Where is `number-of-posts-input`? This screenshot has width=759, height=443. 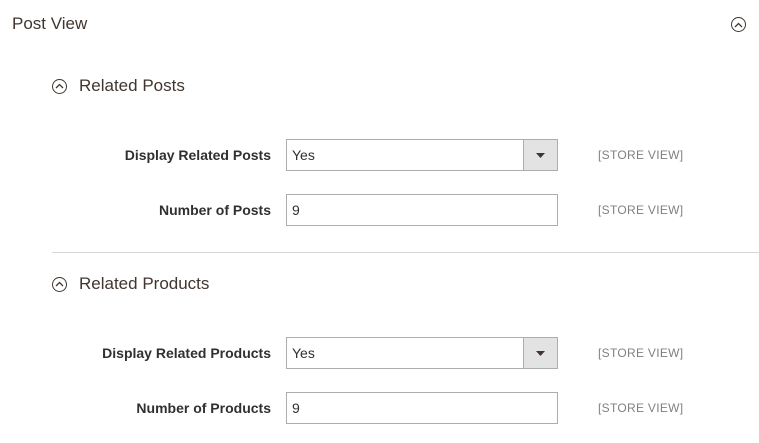 number-of-posts-input is located at coordinates (422, 210).